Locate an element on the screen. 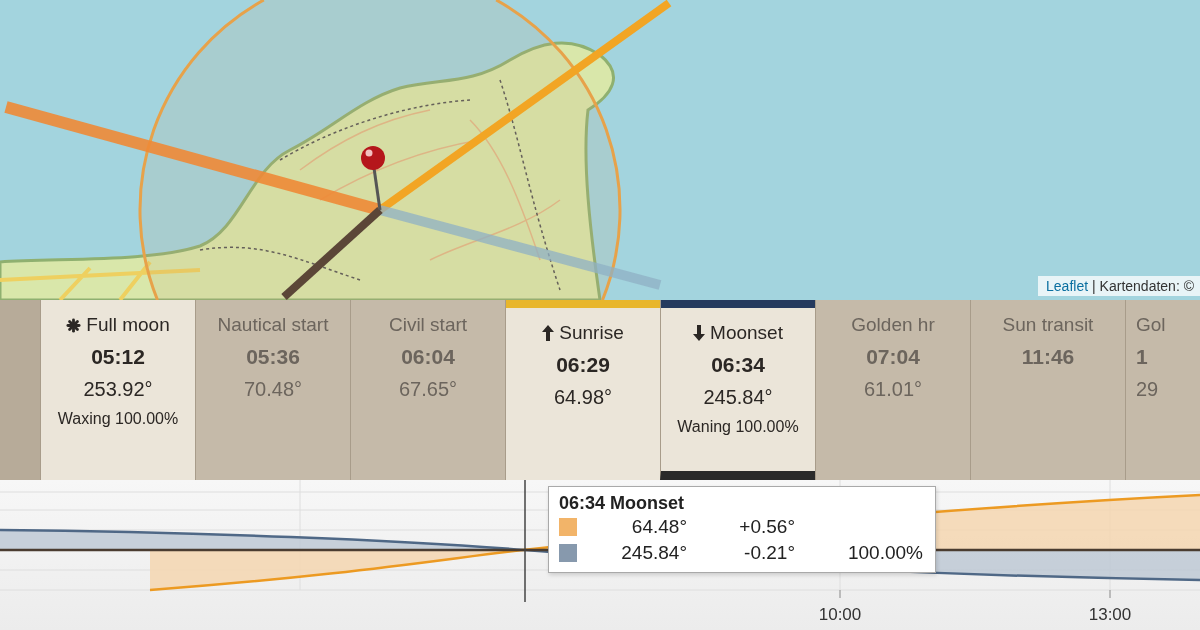 Image resolution: width=1200 pixels, height=630 pixels. leaflet-link: Leaflet is located at coordinates (1067, 286).